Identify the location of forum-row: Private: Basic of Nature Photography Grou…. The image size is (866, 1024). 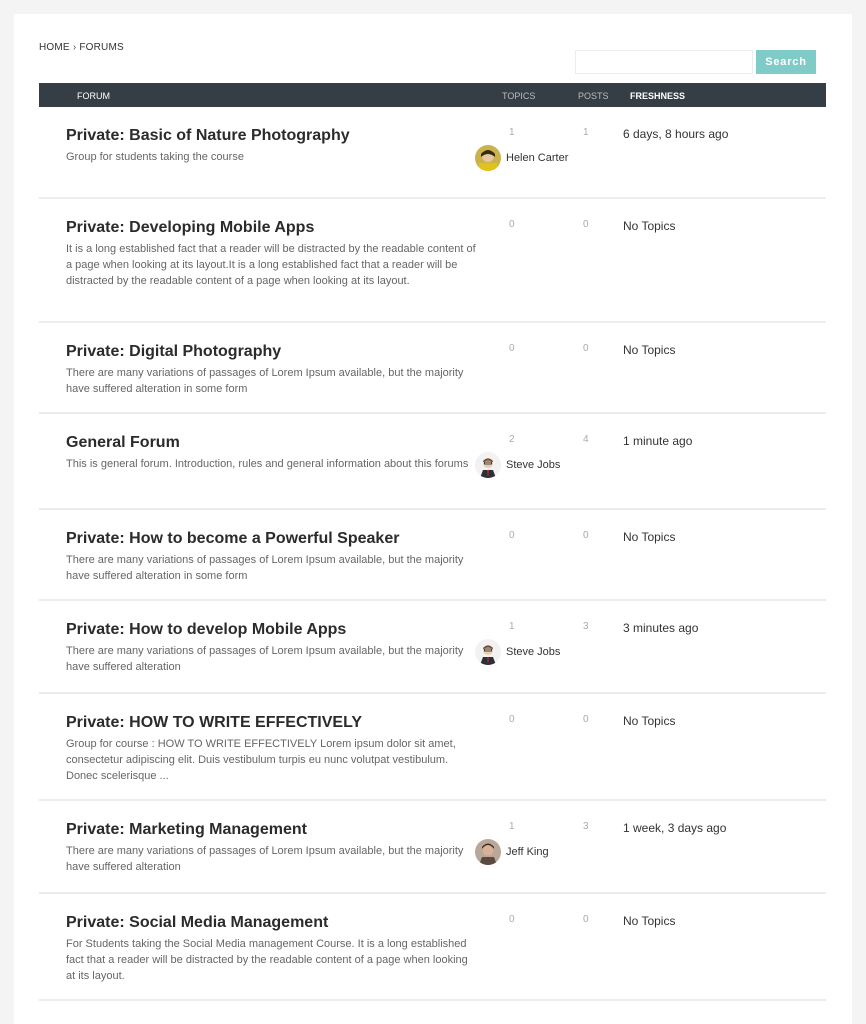
(432, 153).